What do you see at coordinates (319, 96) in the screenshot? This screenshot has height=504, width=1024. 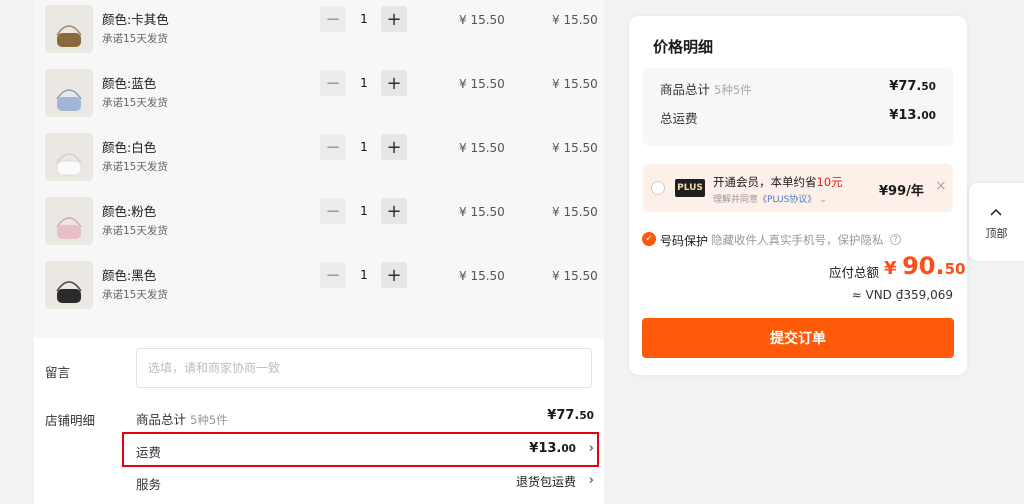 I see `list-item: 颜色:蓝色 承诺15天发货 − 1 + ¥ 15.50 ¥ 15.50` at bounding box center [319, 96].